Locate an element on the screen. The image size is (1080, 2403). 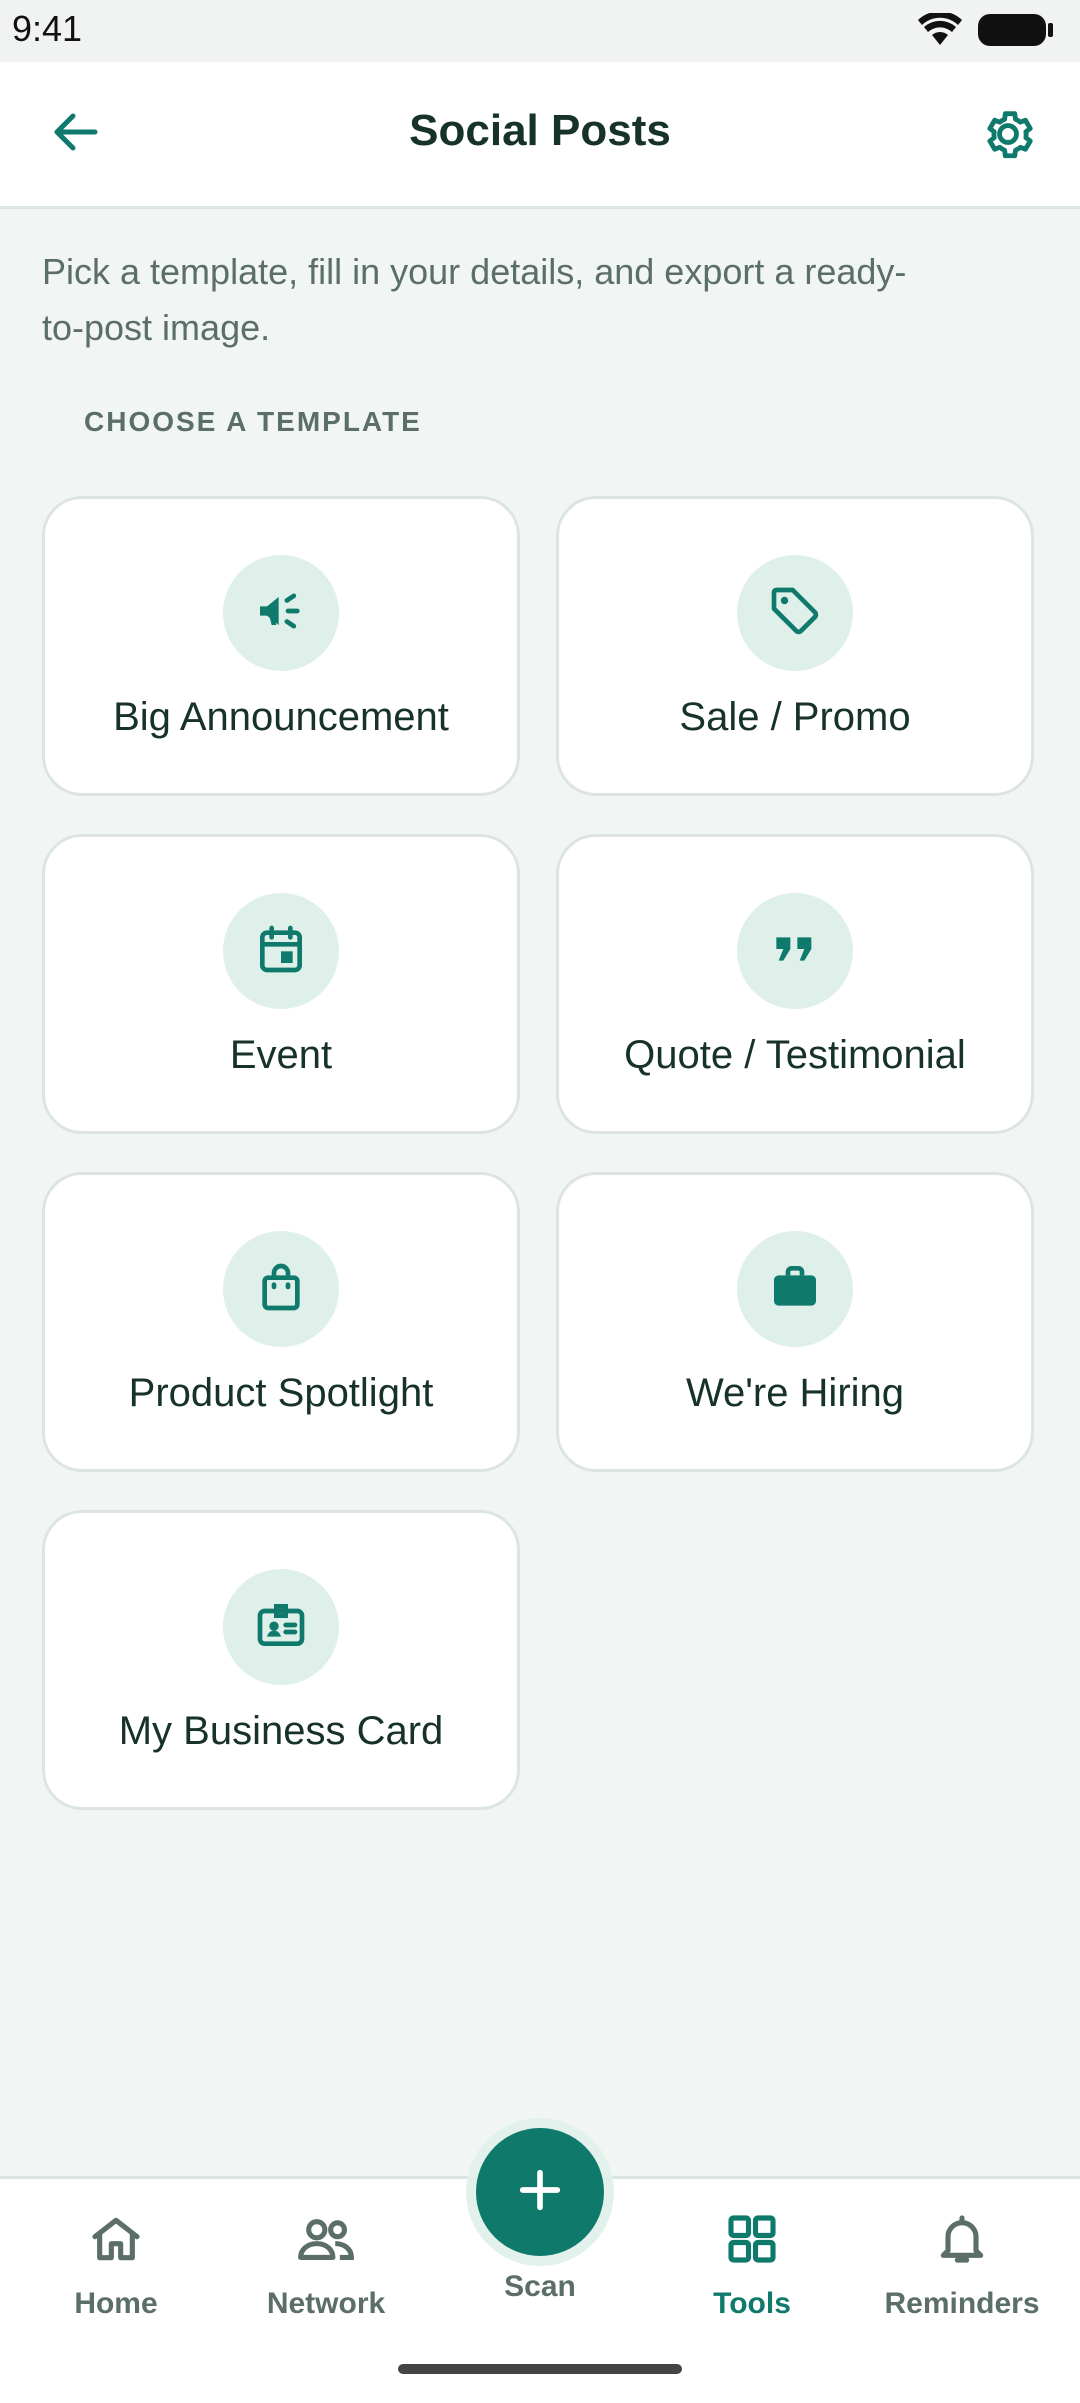
card-label: Product Spotlight is located at coordinates (281, 1393).